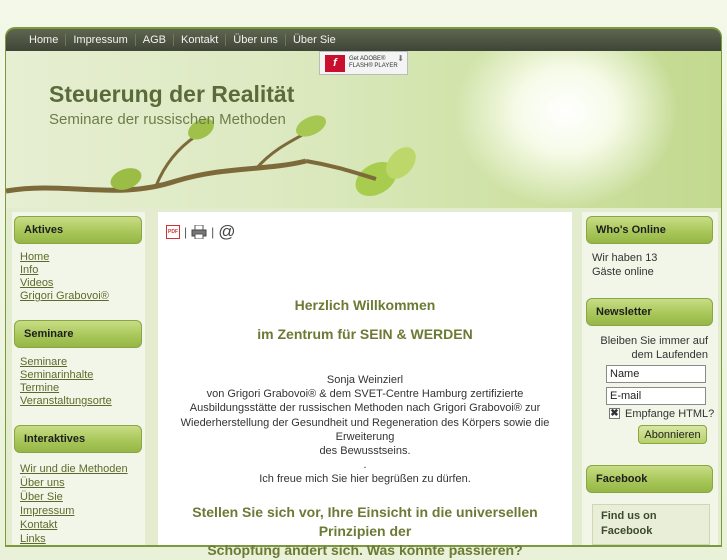  I want to click on whos-online-heading: Who's Online, so click(649, 230).